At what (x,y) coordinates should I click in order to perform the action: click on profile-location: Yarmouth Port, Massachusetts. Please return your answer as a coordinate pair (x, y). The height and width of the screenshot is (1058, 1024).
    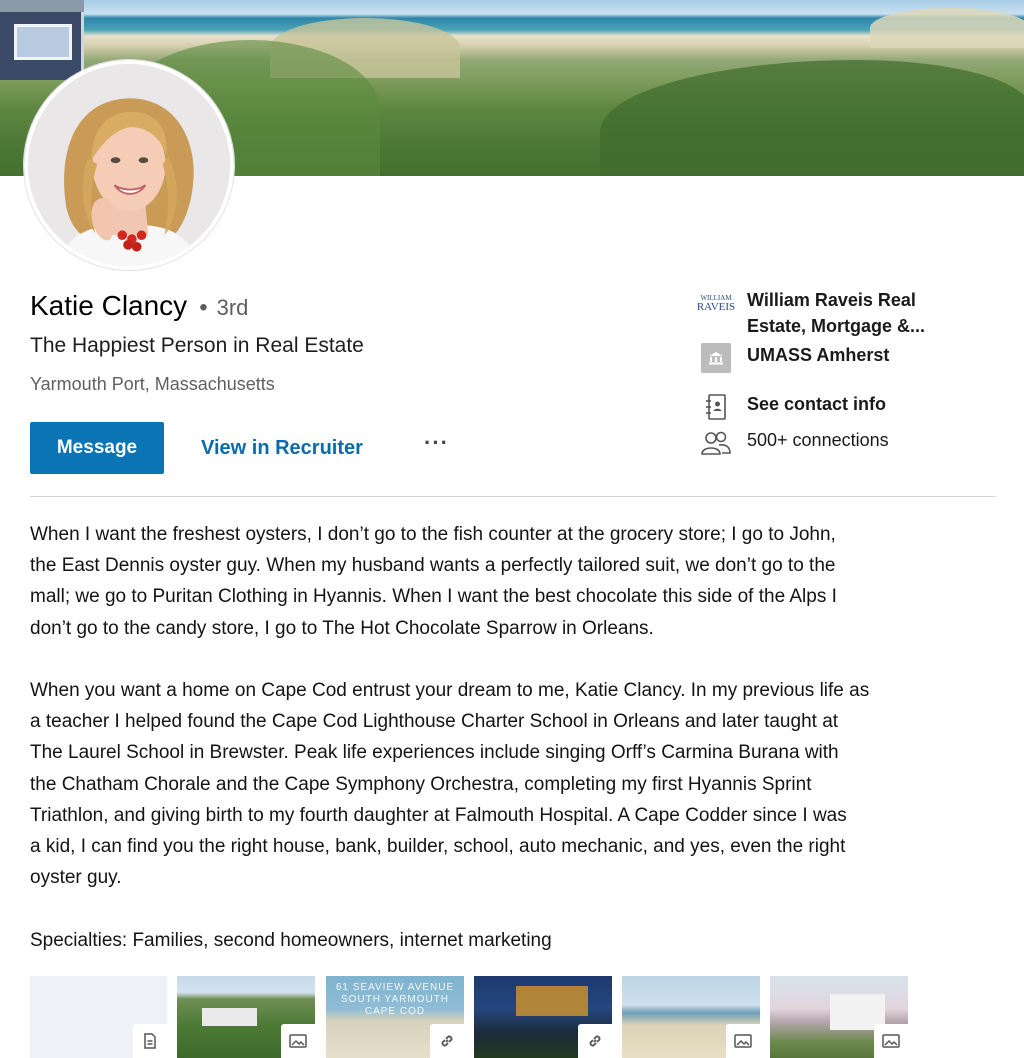
    Looking at the image, I should click on (152, 384).